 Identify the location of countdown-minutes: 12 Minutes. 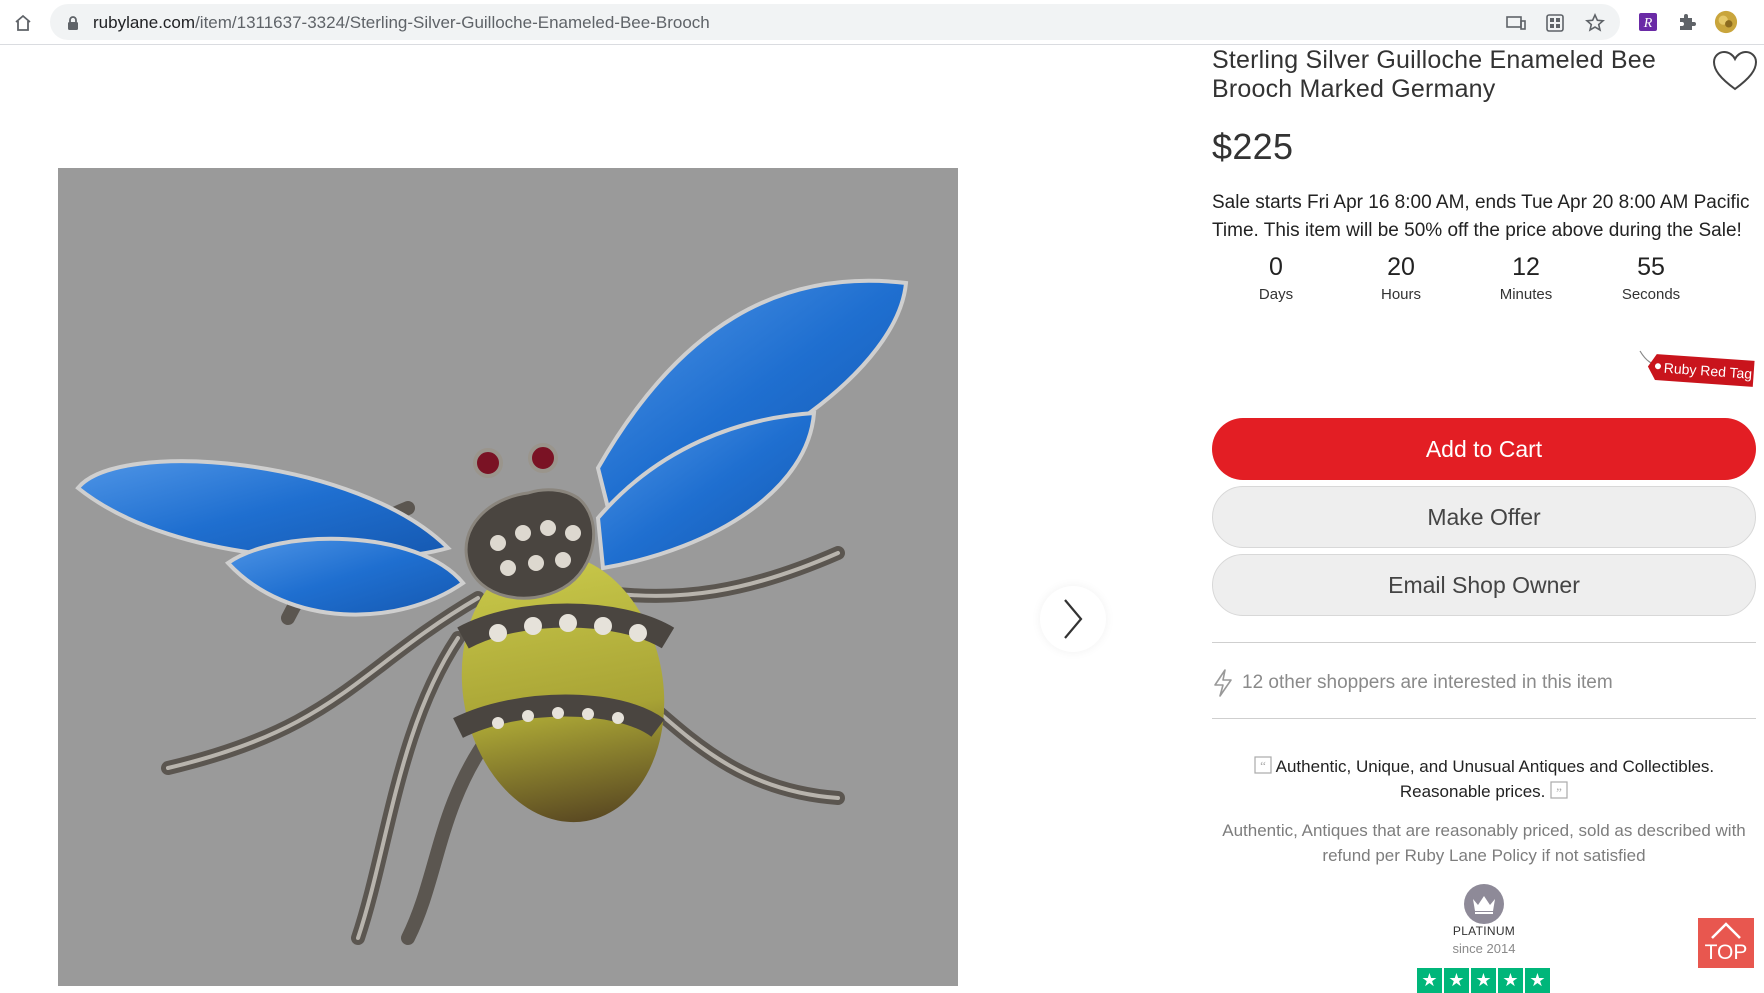
(1526, 277).